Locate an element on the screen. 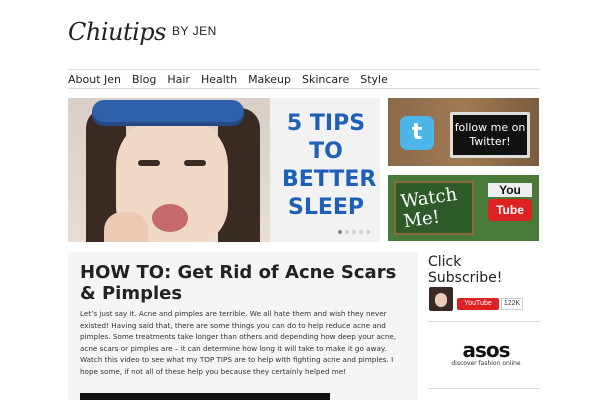  asos-logo: asos is located at coordinates (486, 350).